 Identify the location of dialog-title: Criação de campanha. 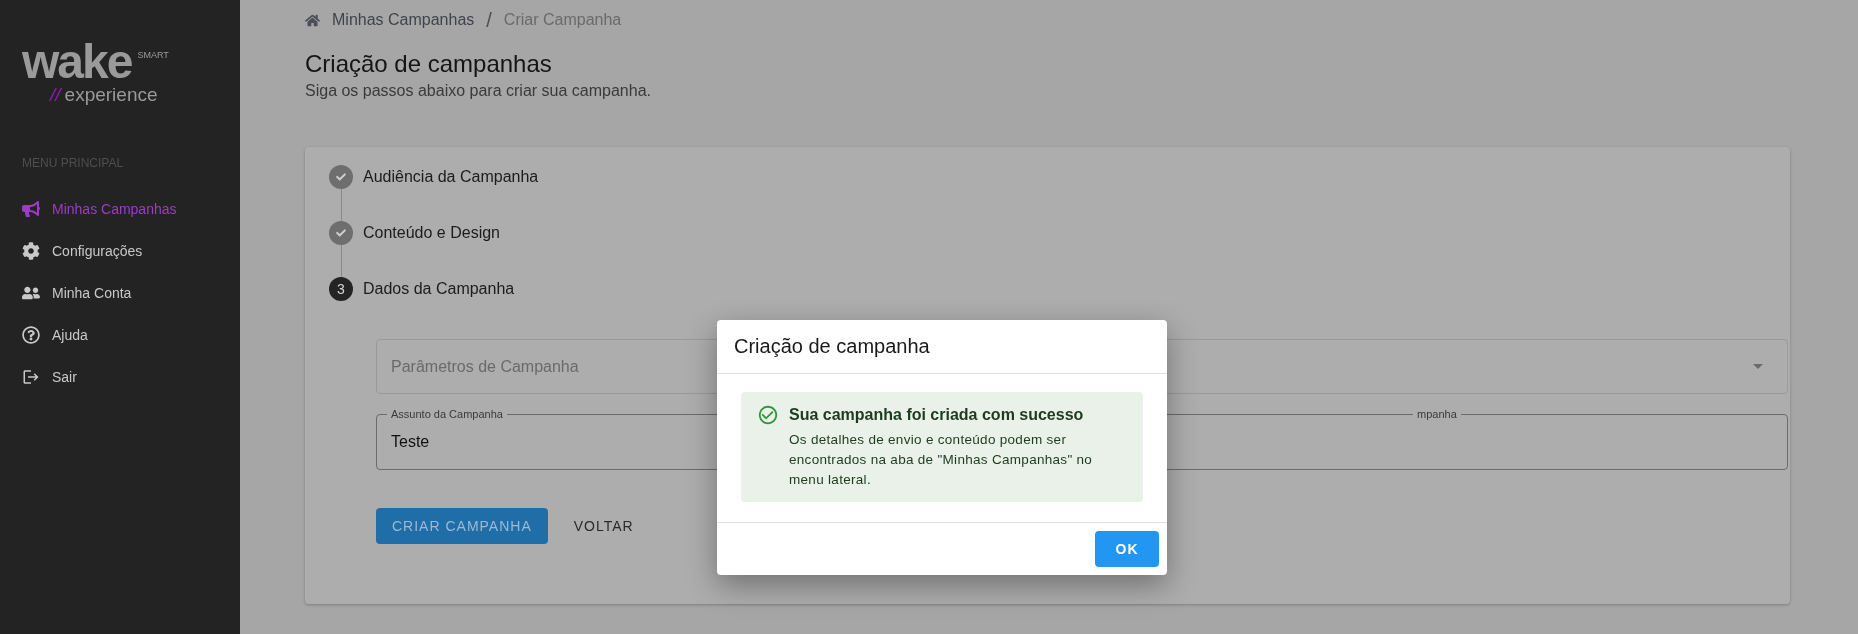
(942, 347).